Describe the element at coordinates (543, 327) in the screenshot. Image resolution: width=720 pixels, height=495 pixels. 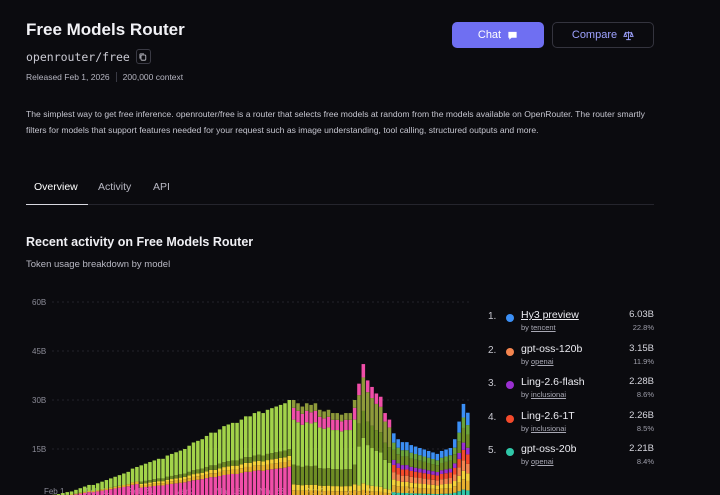
I see `legend-author: tencent` at that location.